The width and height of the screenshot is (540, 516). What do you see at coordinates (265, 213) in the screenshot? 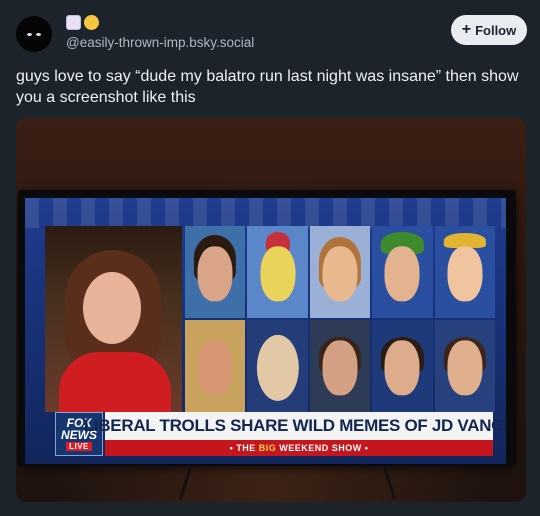
I see `flag-backdrop` at bounding box center [265, 213].